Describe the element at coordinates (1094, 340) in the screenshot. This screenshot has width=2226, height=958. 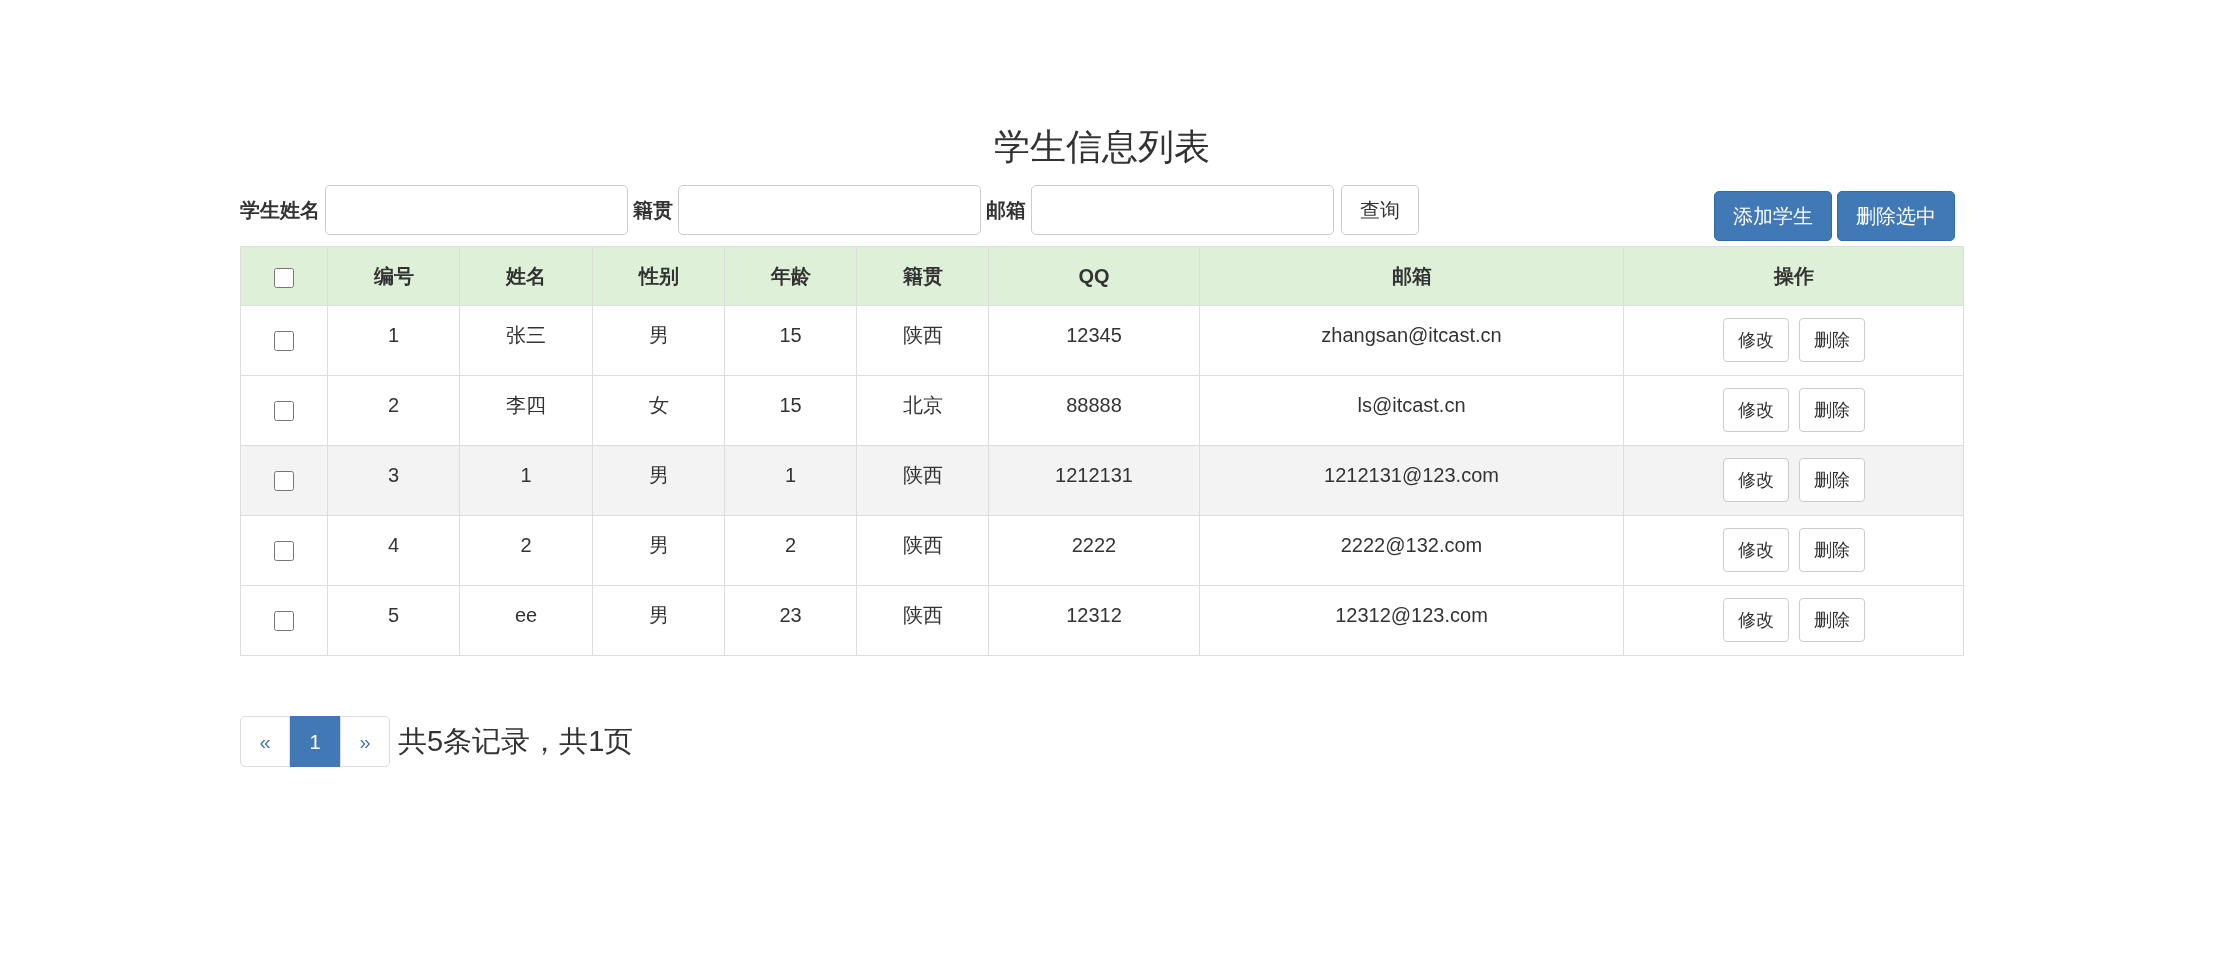
I see `table-cell: 12345` at that location.